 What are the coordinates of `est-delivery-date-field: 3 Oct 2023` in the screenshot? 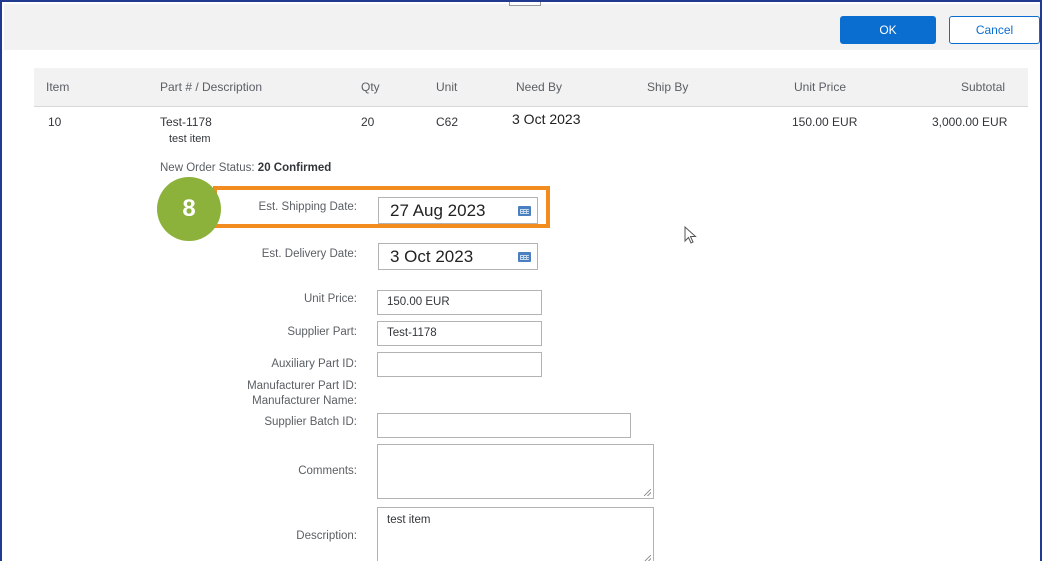 It's located at (458, 256).